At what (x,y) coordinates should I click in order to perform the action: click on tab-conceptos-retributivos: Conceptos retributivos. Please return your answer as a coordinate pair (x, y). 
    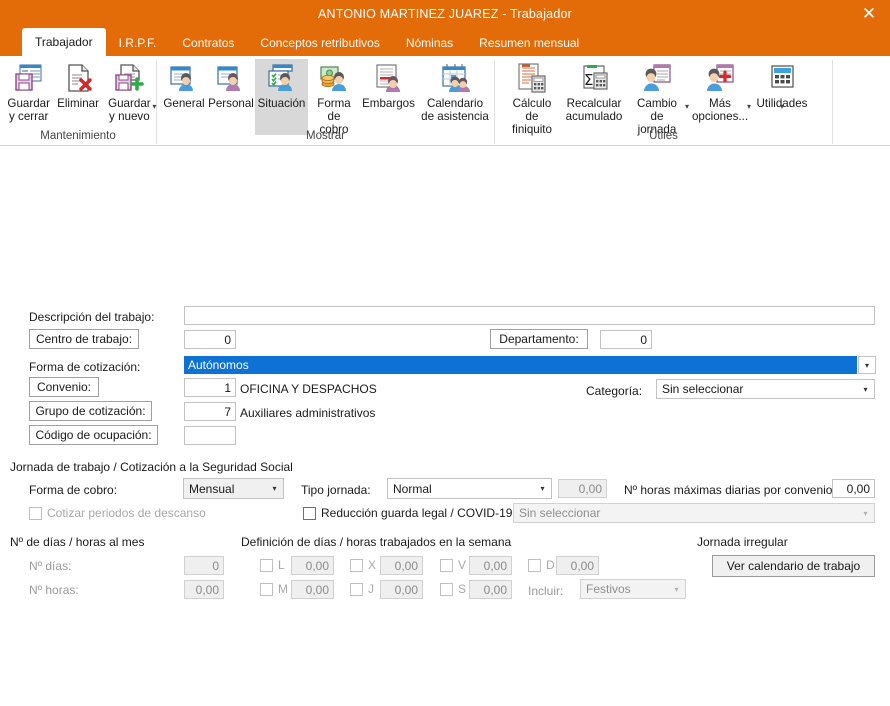
    Looking at the image, I should click on (319, 43).